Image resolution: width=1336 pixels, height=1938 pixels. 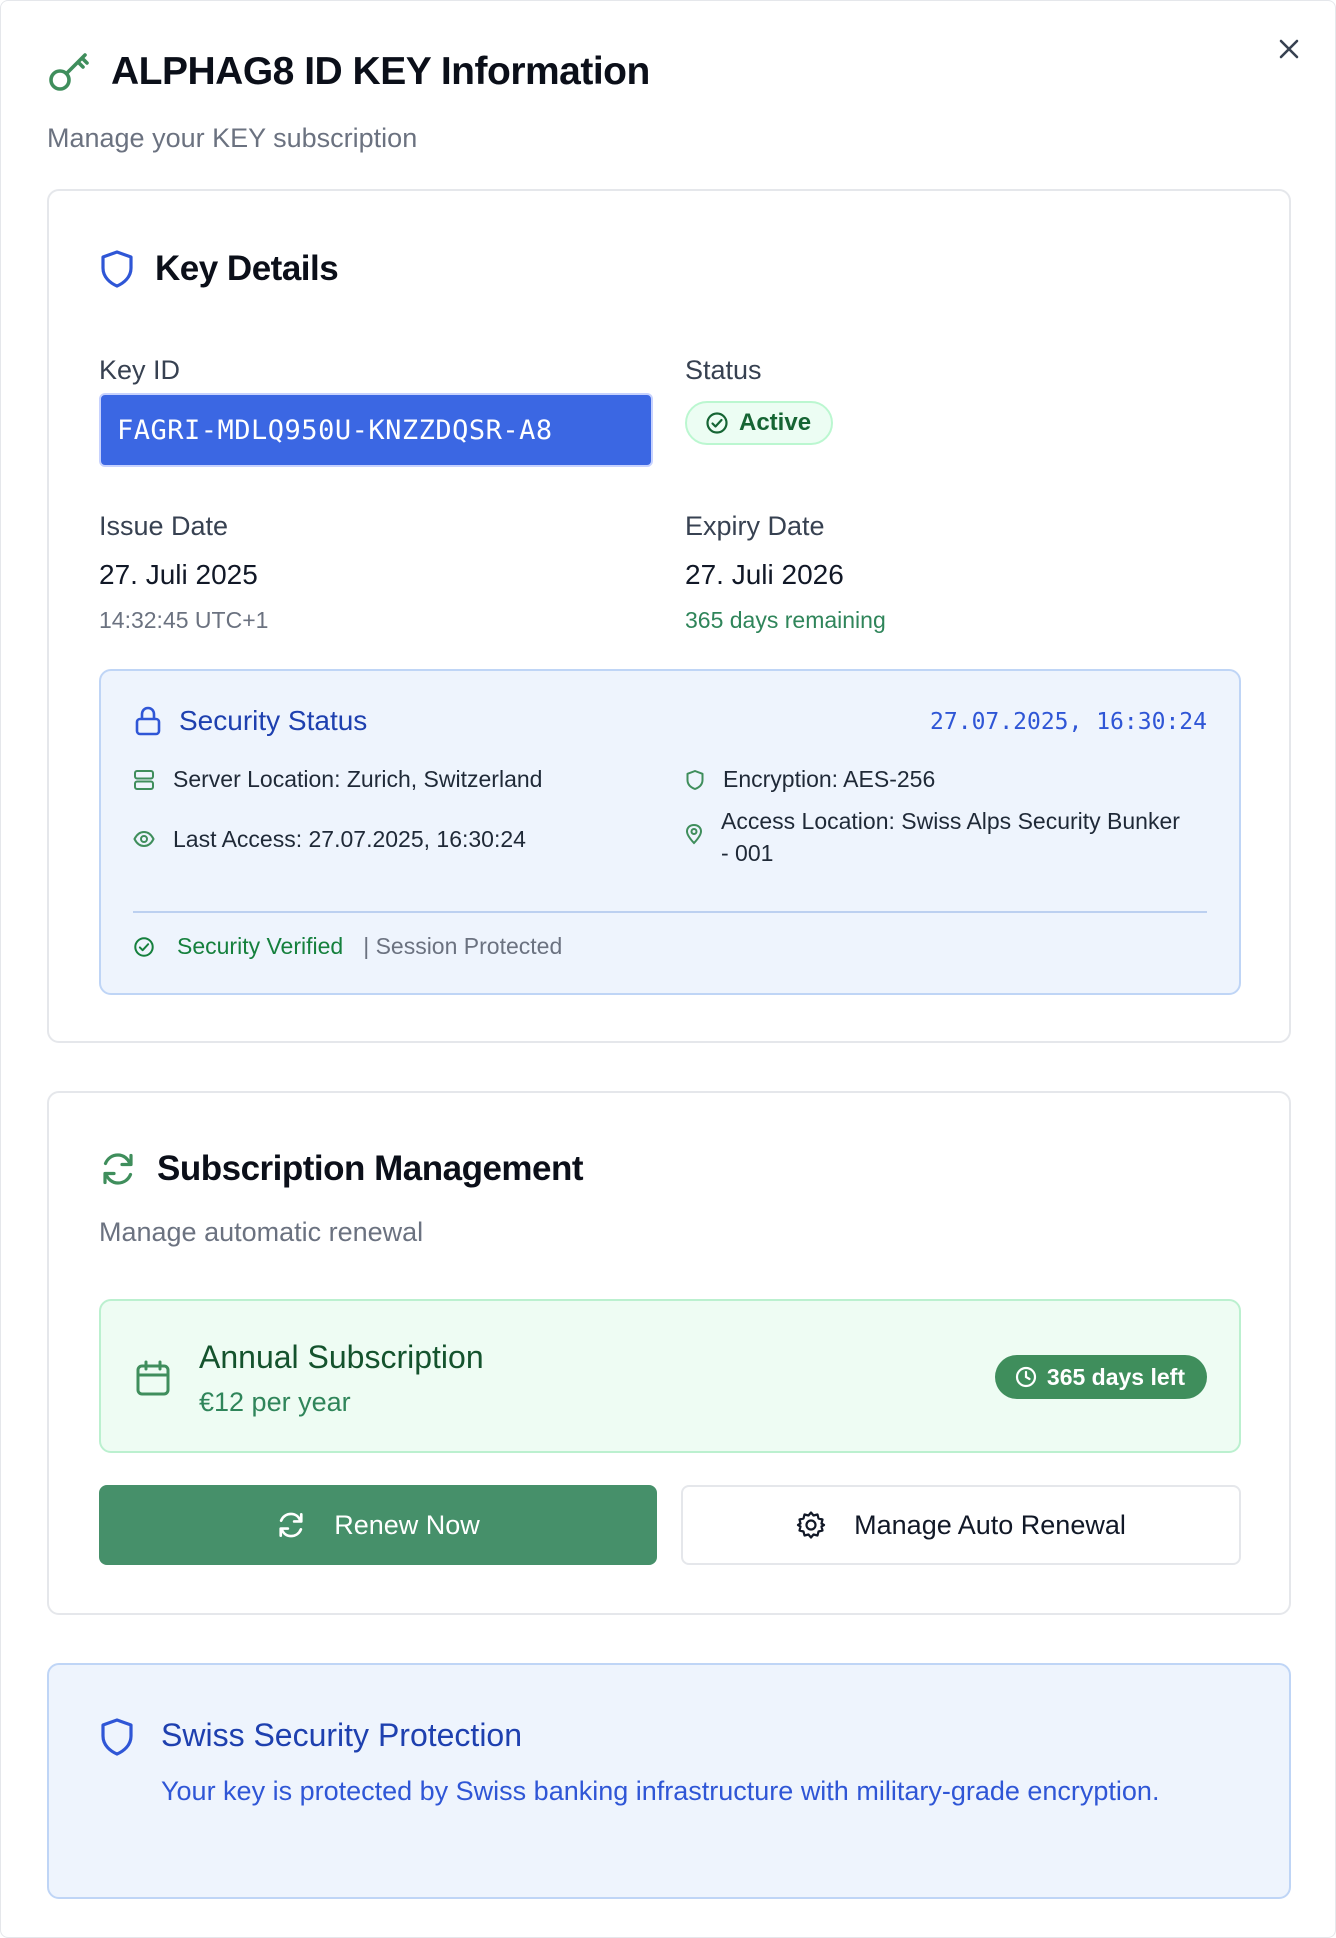 I want to click on last-access-item: Last Access: 27.07.2025, 16:30:24, so click(x=393, y=839).